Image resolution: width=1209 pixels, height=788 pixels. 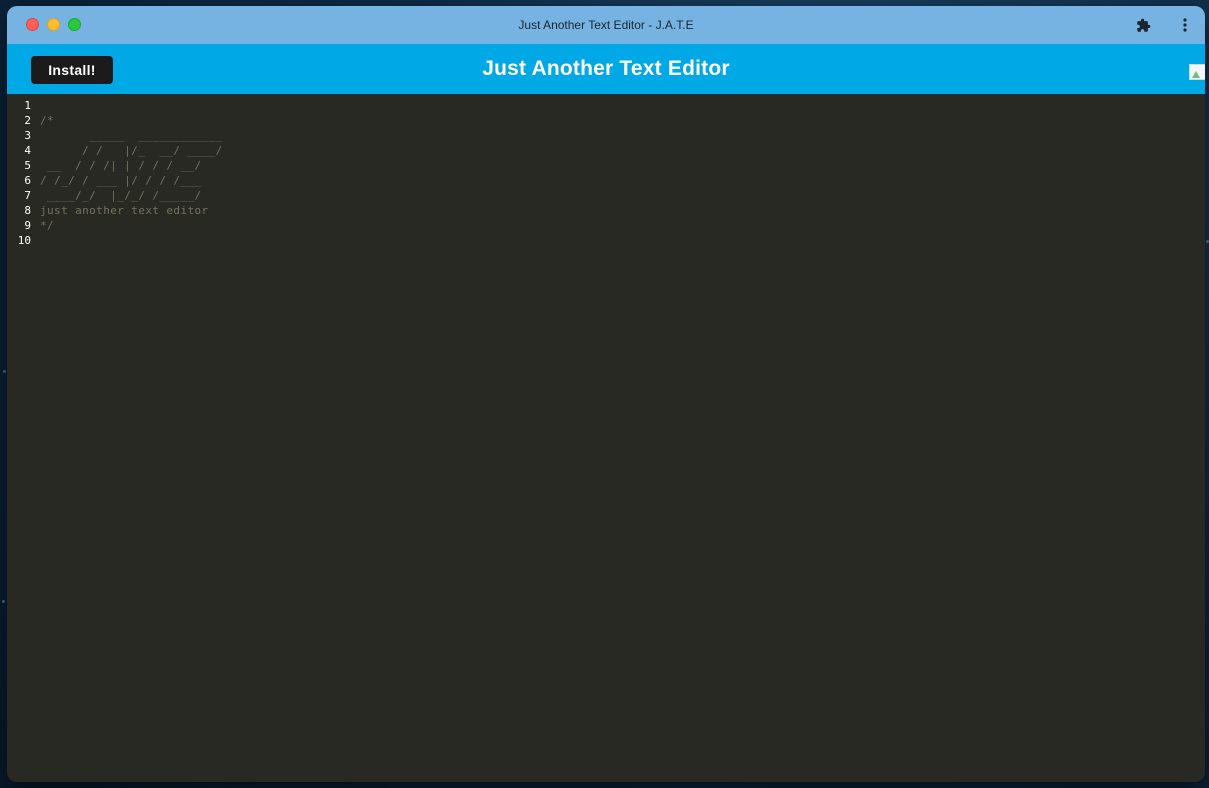 What do you see at coordinates (27, 180) in the screenshot?
I see `line-number: 6` at bounding box center [27, 180].